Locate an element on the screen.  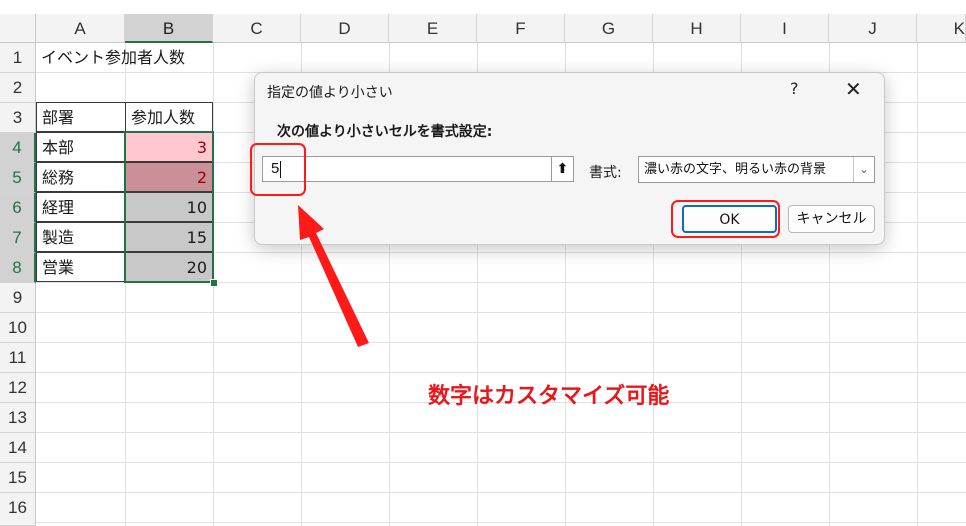
arrow-icon is located at coordinates (333, 276).